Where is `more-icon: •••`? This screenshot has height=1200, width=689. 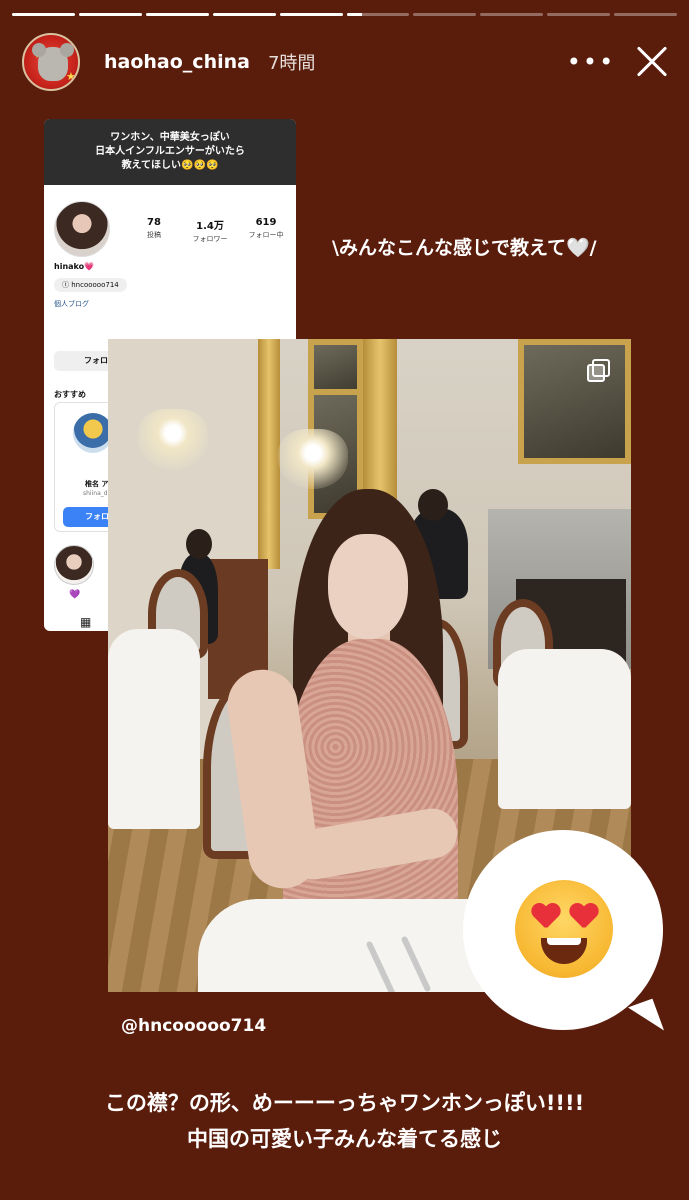
more-icon: ••• is located at coordinates (591, 62).